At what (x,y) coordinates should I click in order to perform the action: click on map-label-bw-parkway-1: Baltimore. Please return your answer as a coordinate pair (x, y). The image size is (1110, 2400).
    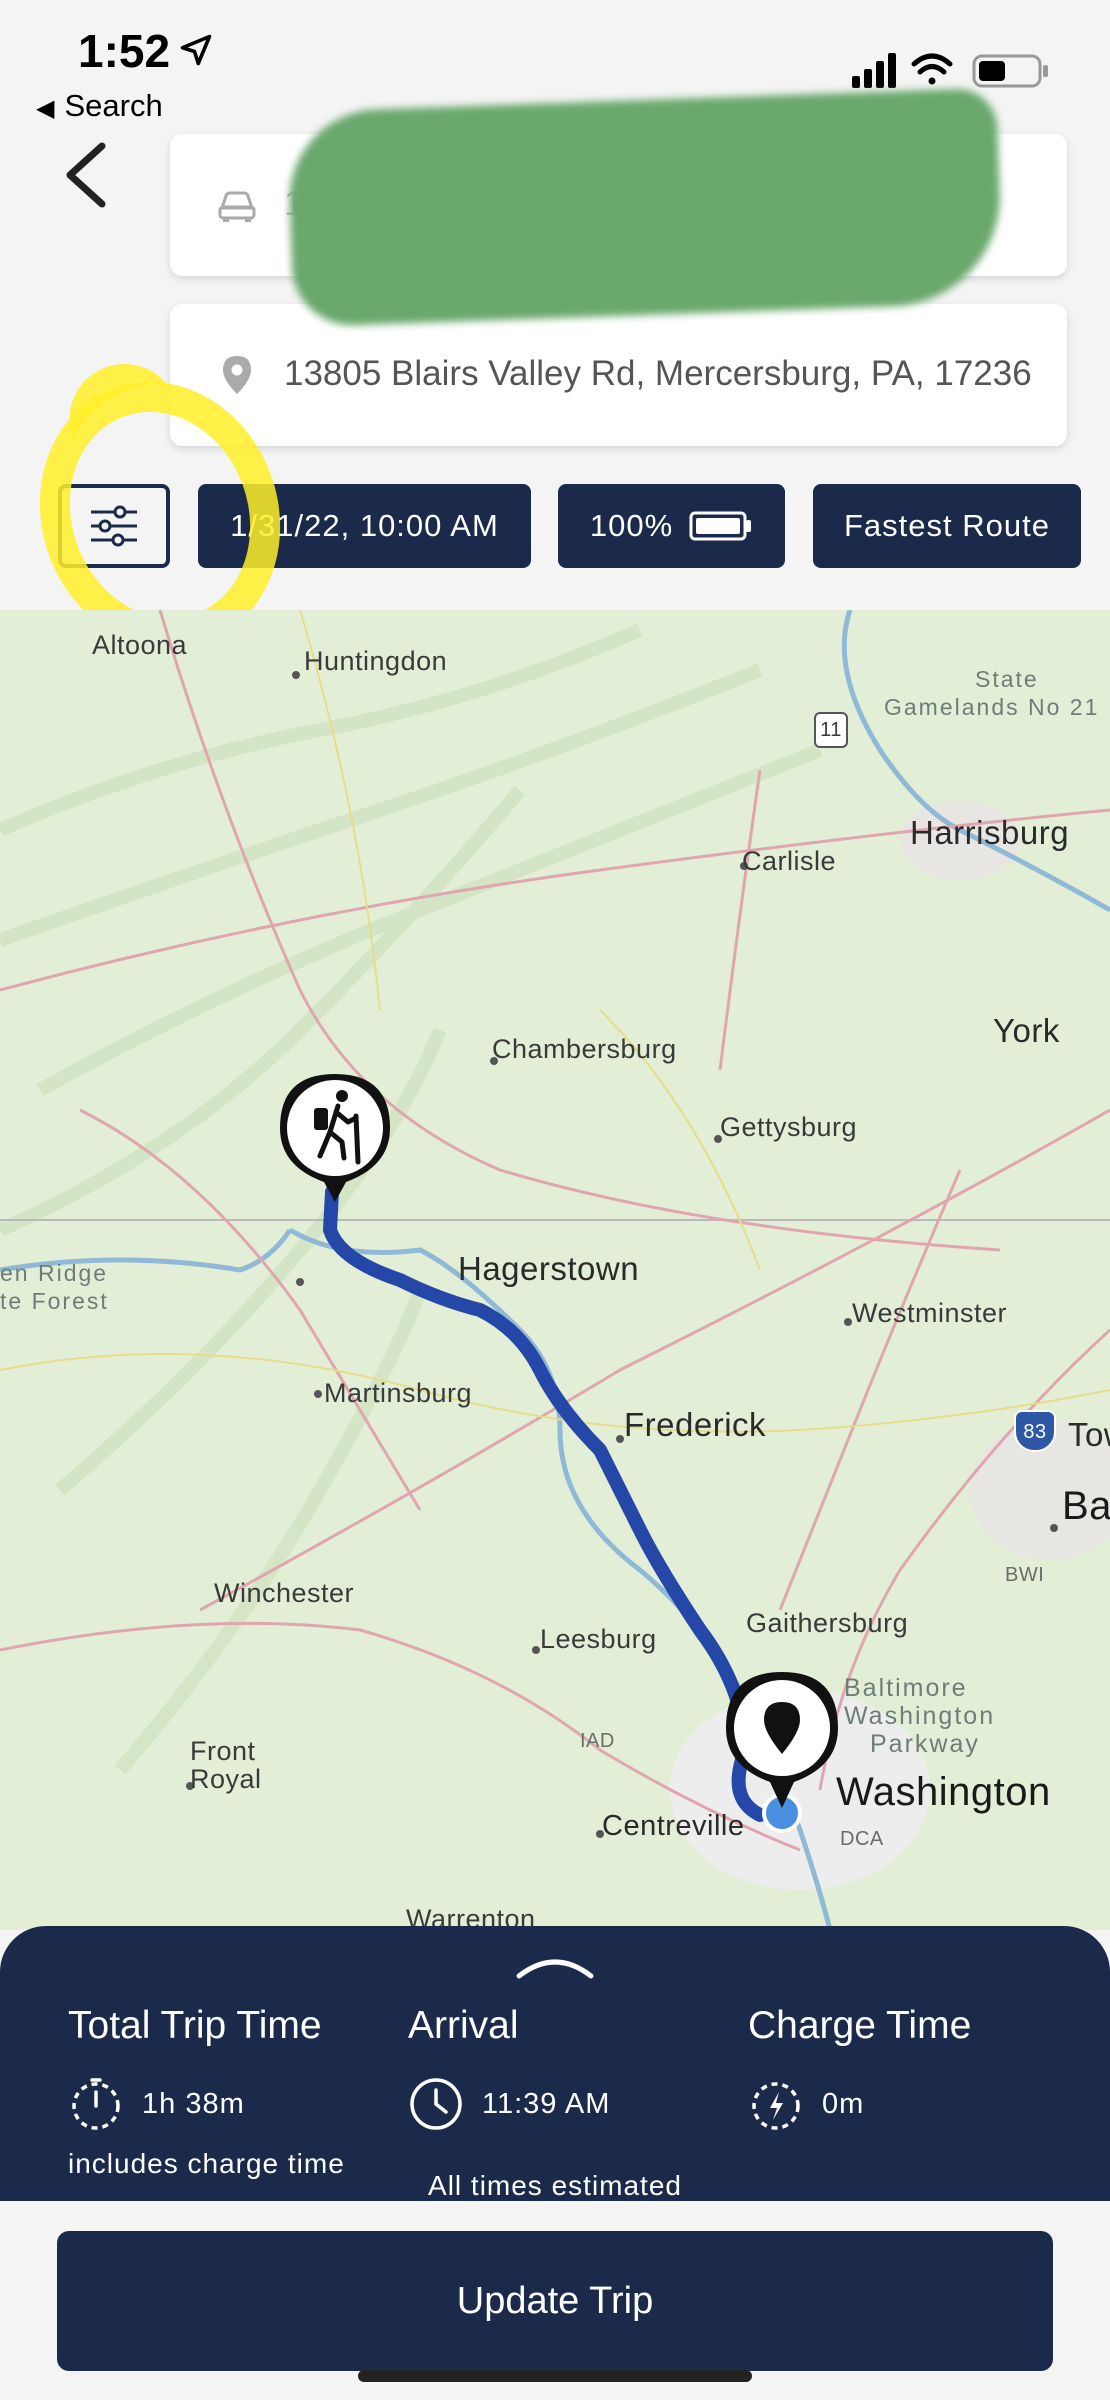
    Looking at the image, I should click on (906, 1688).